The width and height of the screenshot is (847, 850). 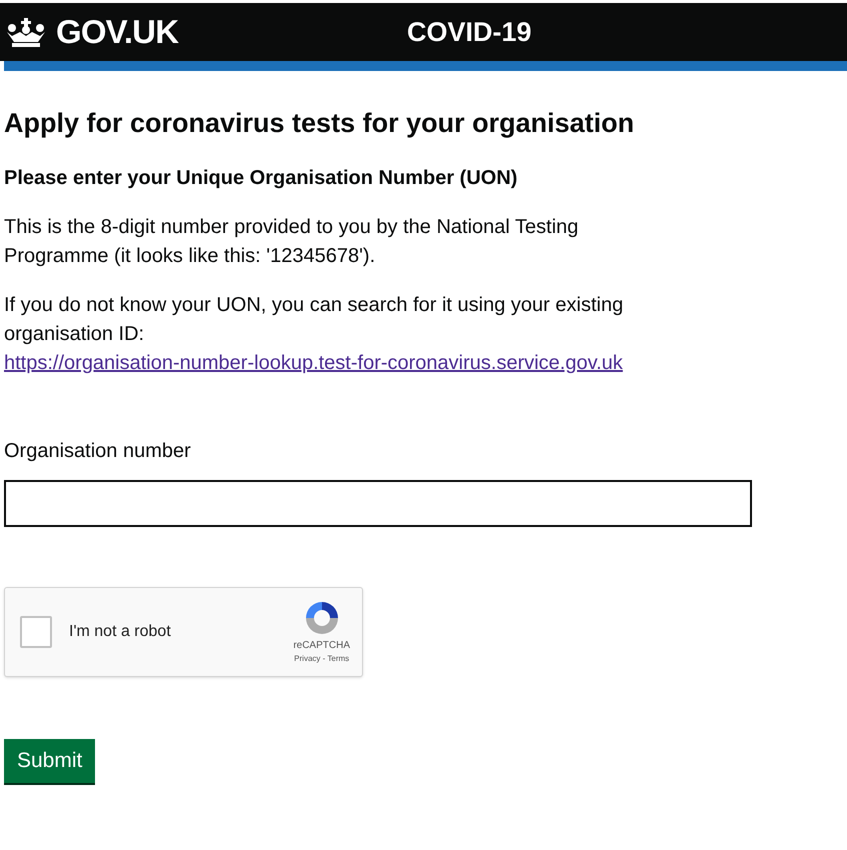 What do you see at coordinates (314, 334) in the screenshot?
I see `body-paragraph: If you do not know your UON, you can search for it using your existing organisation ID: https://organisation-number-lookup.test-for-coronavirus.service.gov.uk` at bounding box center [314, 334].